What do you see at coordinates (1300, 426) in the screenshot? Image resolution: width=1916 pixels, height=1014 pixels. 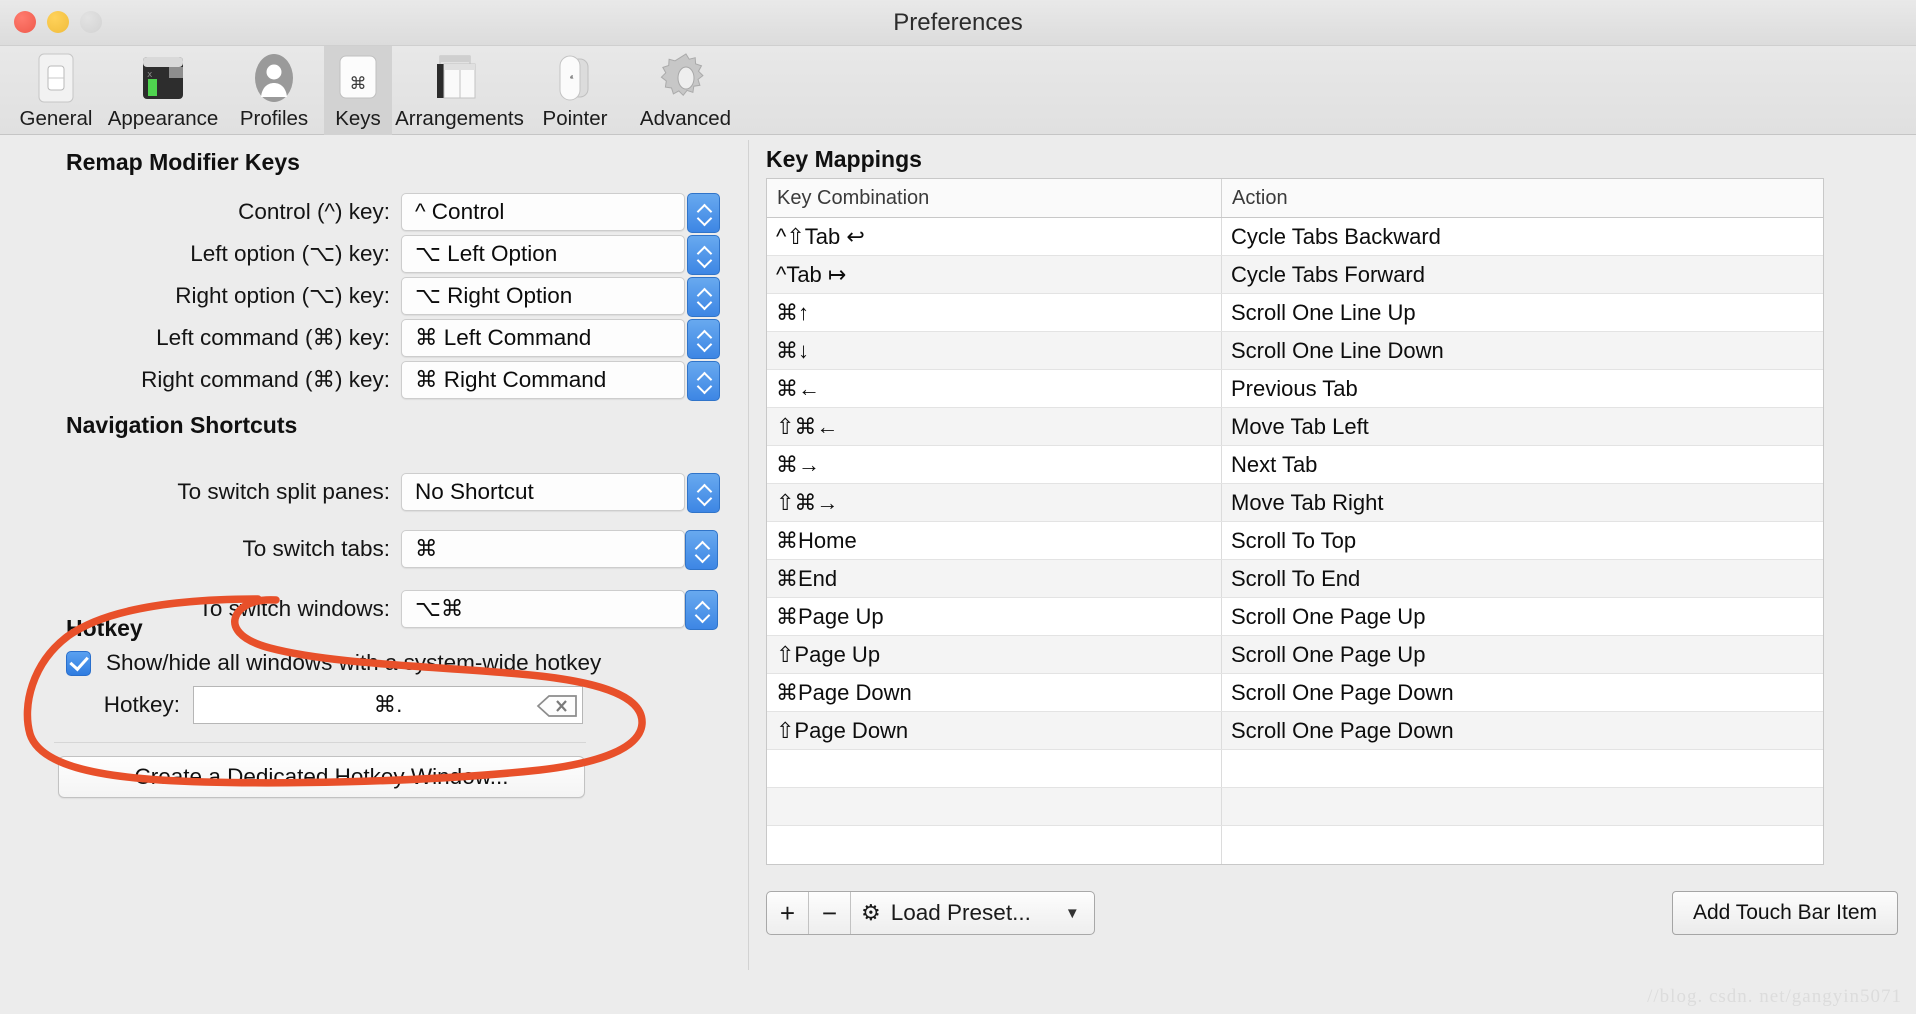 I see `cell-action: Move Tab Left` at bounding box center [1300, 426].